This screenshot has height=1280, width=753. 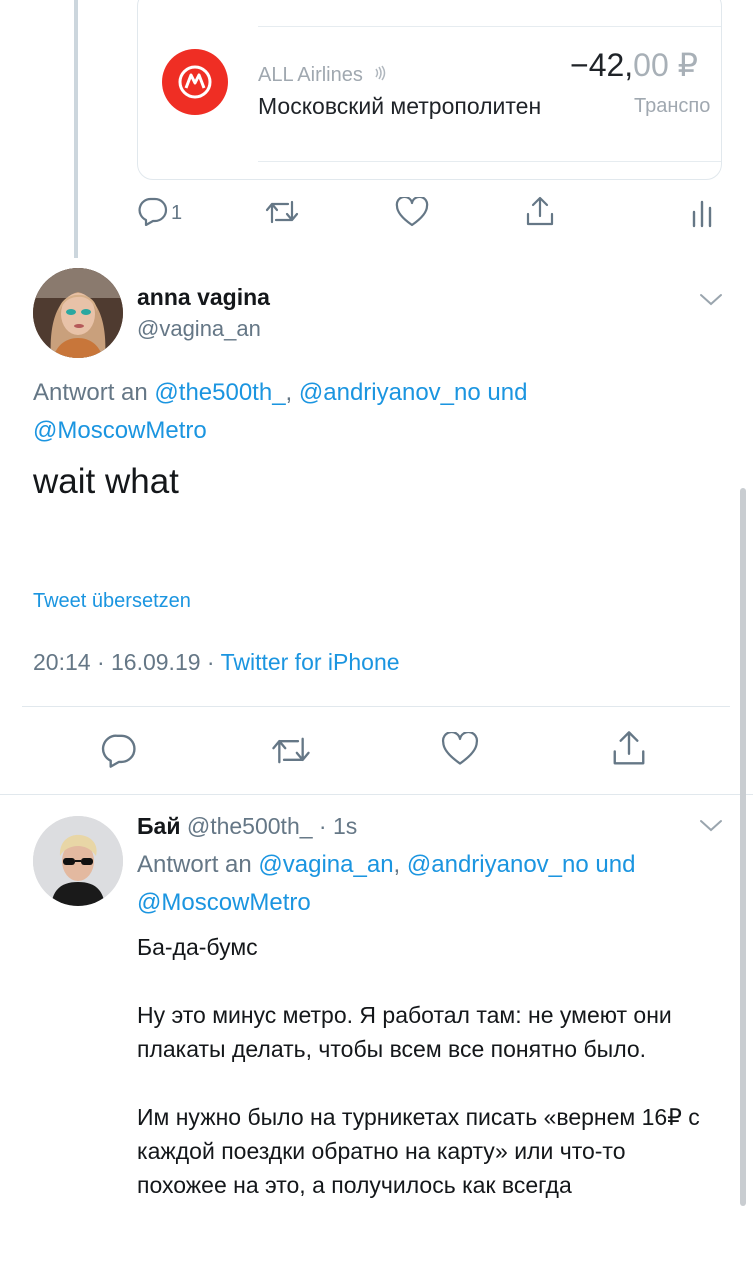 I want to click on analytics-icon, so click(x=702, y=215).